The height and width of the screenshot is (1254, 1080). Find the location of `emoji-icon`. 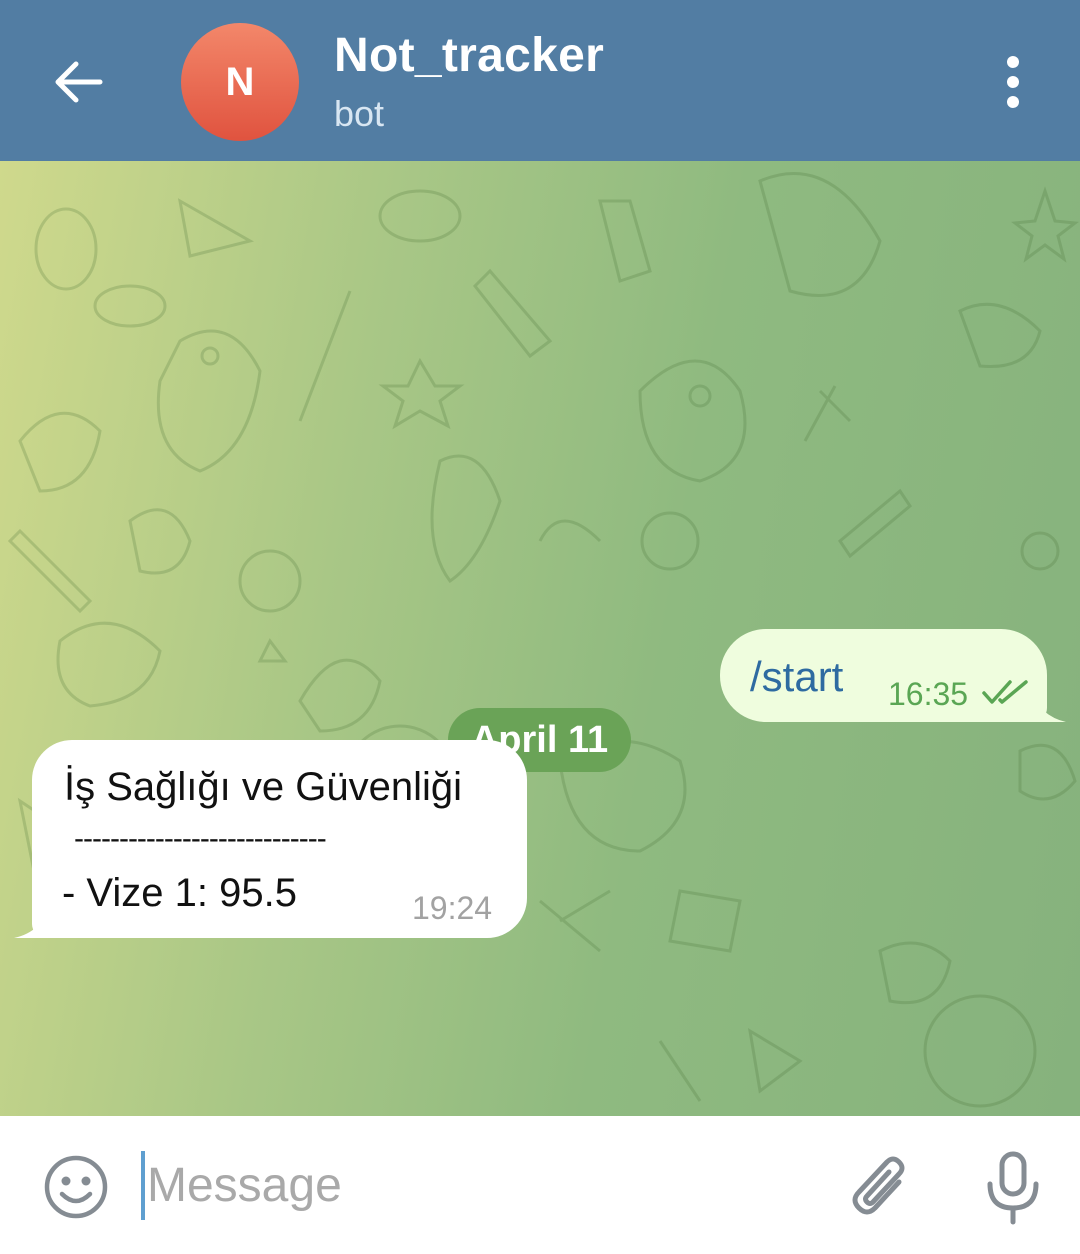

emoji-icon is located at coordinates (76, 1187).